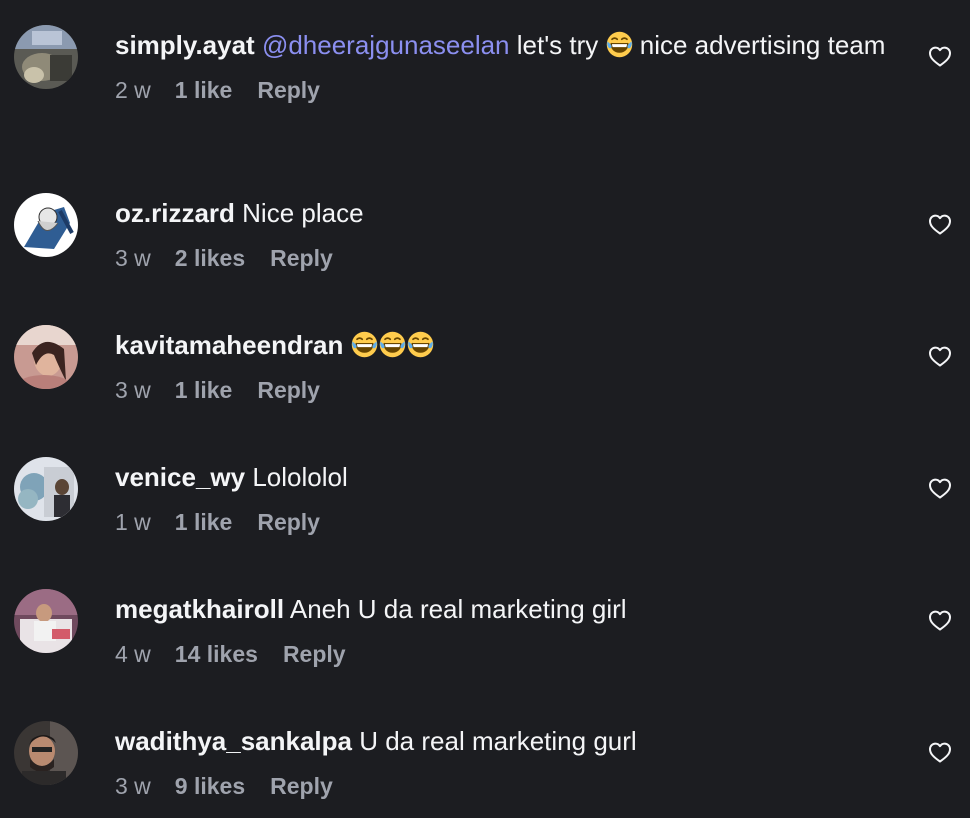  Describe the element at coordinates (494, 741) in the screenshot. I see `comment-text-part: U da real marketing gurl` at that location.